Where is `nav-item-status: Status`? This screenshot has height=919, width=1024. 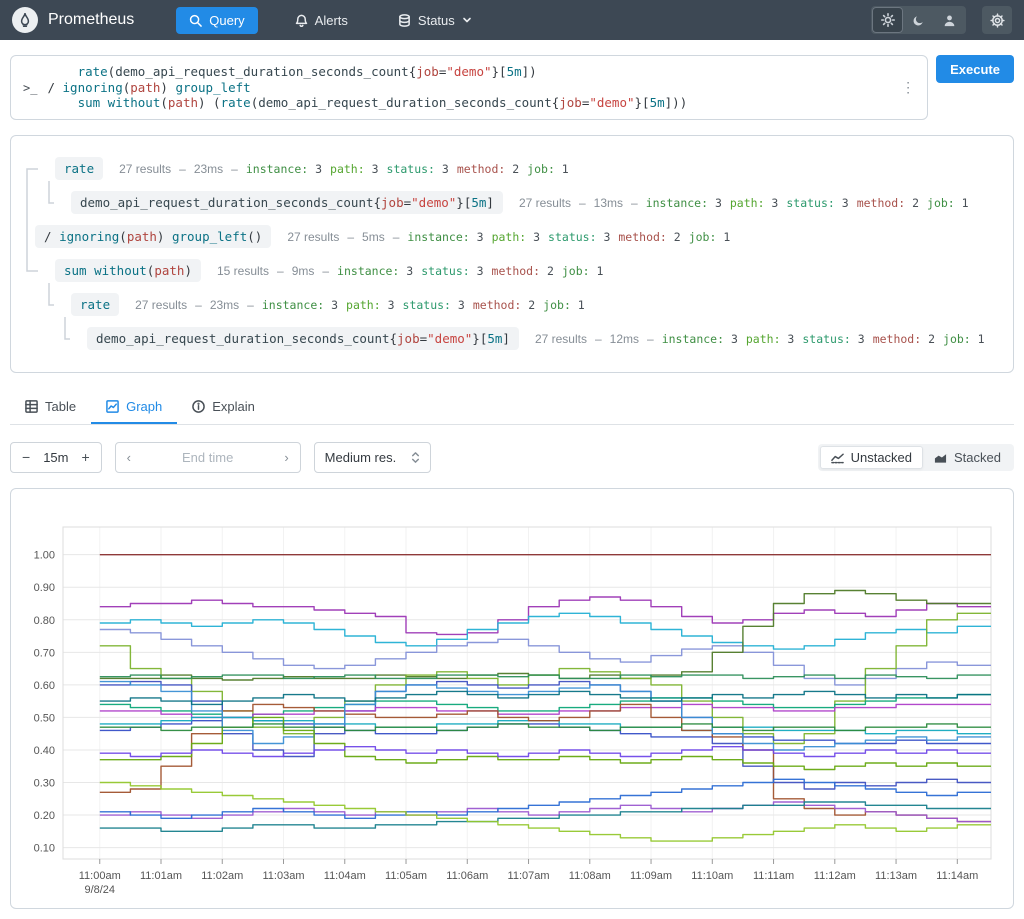
nav-item-status: Status is located at coordinates (435, 20).